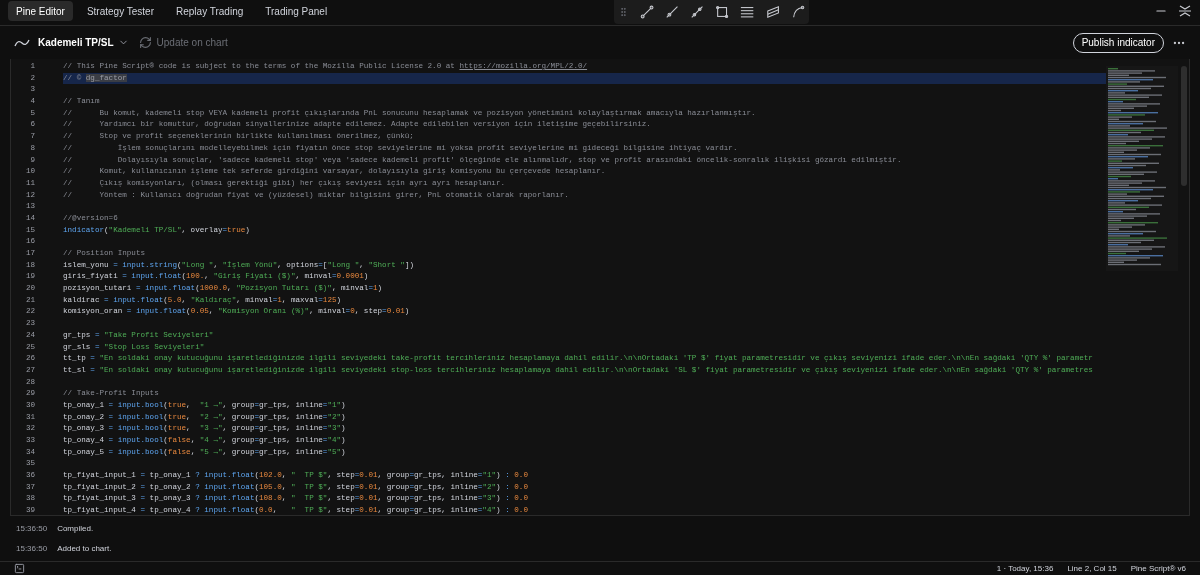 The height and width of the screenshot is (575, 1200). Describe the element at coordinates (772, 12) in the screenshot. I see `parallel-channel-icon` at that location.